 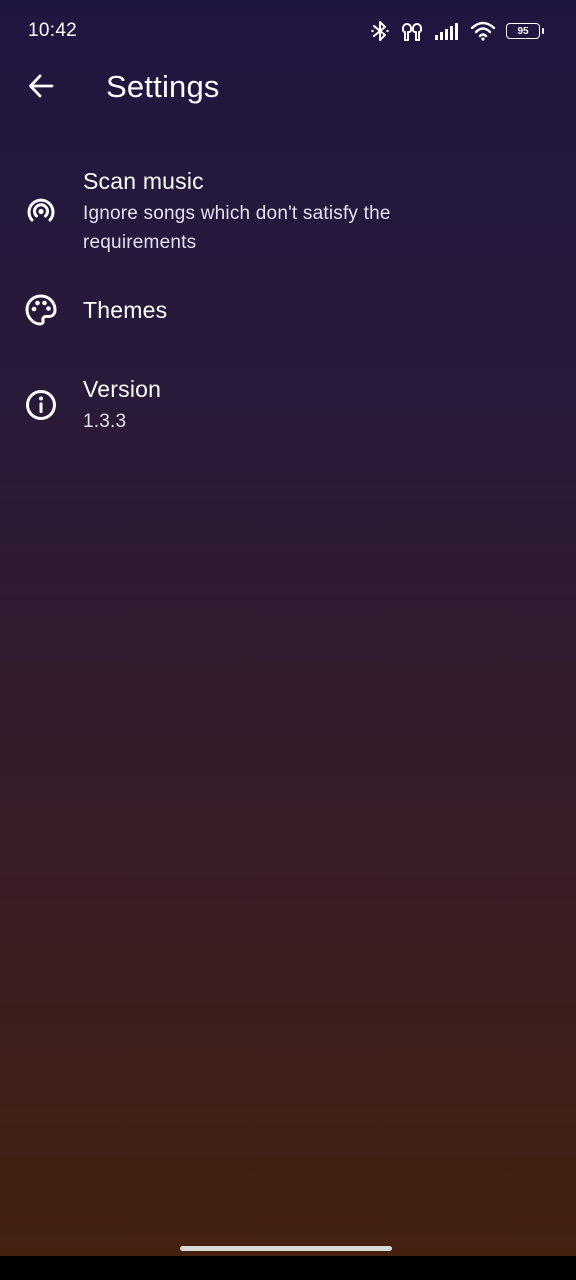 I want to click on settings-item-themes: Themes, so click(x=288, y=311).